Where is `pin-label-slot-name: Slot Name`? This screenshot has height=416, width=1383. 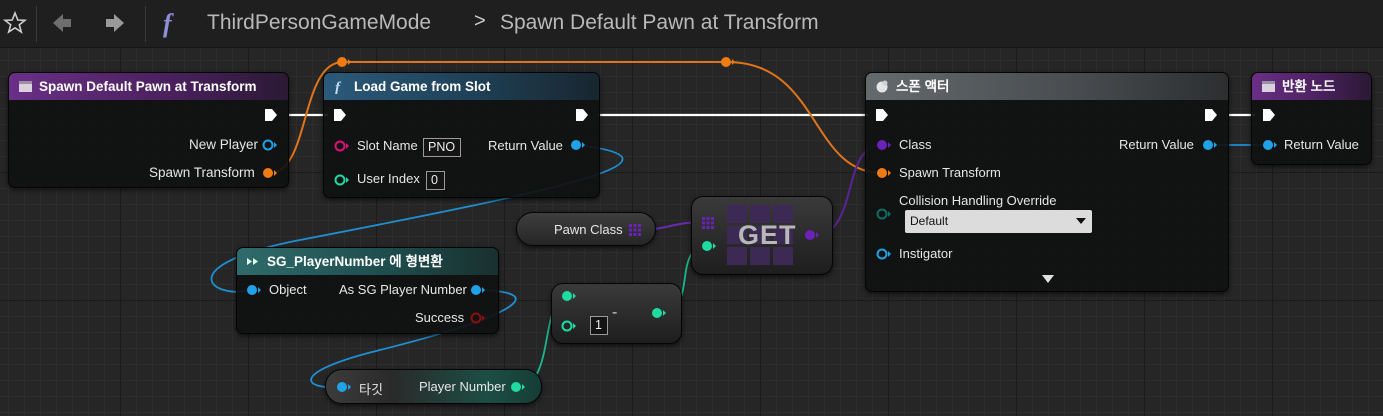
pin-label-slot-name: Slot Name is located at coordinates (387, 145).